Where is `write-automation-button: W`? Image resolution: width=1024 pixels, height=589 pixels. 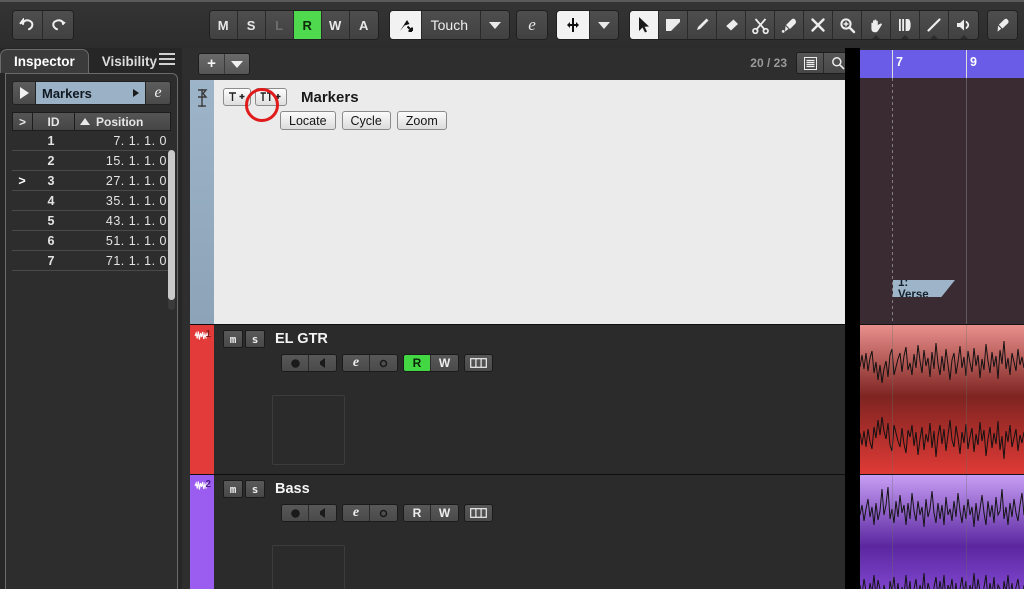
write-automation-button: W is located at coordinates (335, 25).